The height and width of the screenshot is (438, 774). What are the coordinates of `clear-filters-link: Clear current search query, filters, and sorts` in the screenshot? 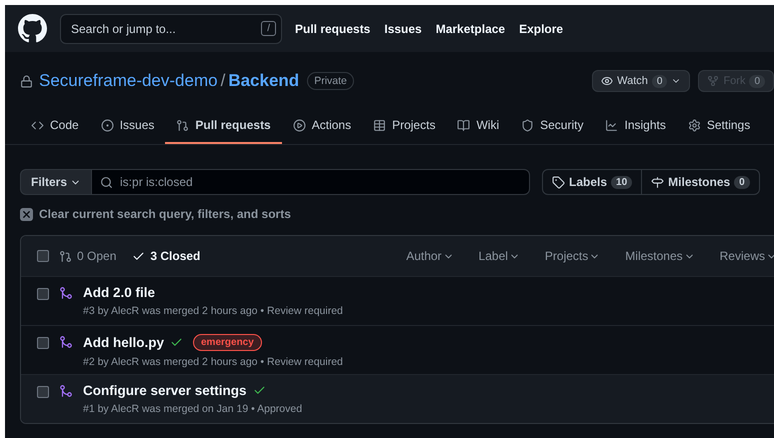 It's located at (389, 208).